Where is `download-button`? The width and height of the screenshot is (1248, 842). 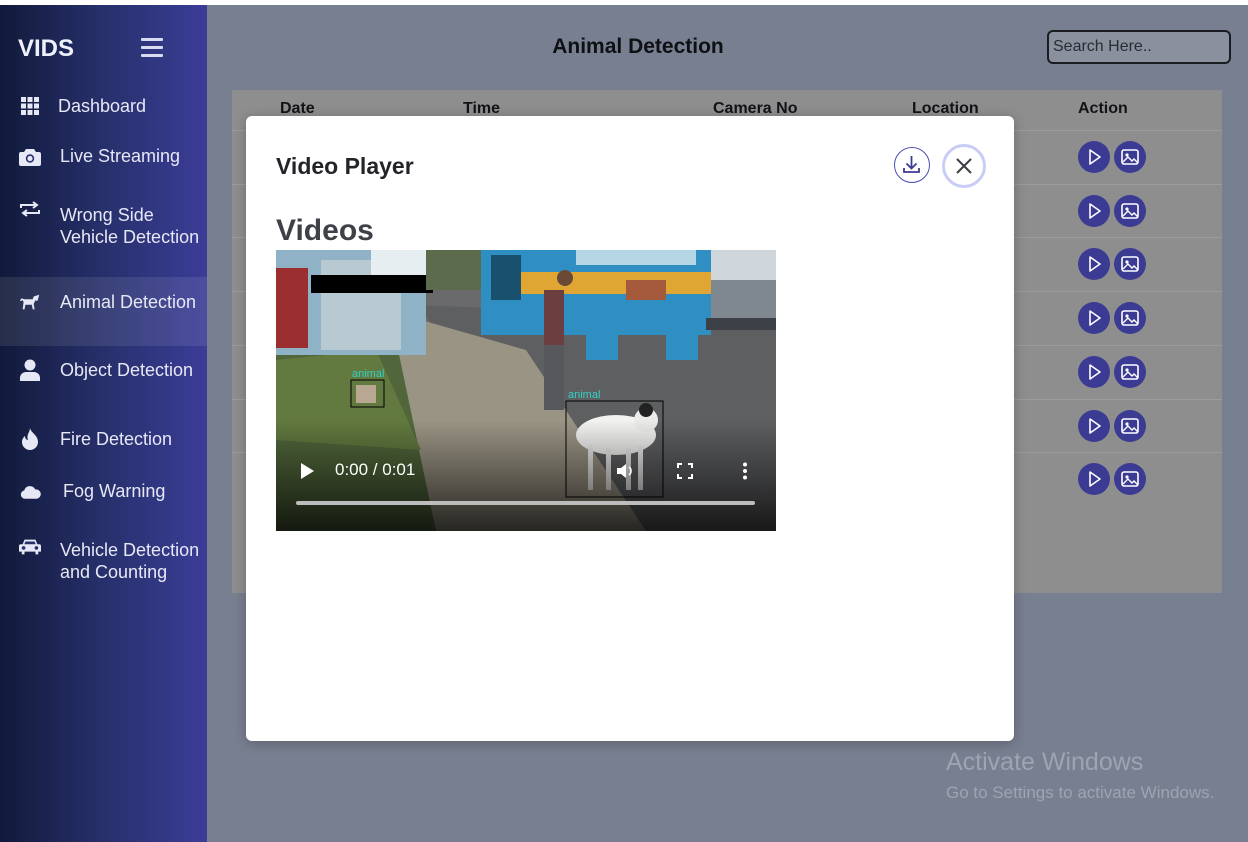 download-button is located at coordinates (912, 165).